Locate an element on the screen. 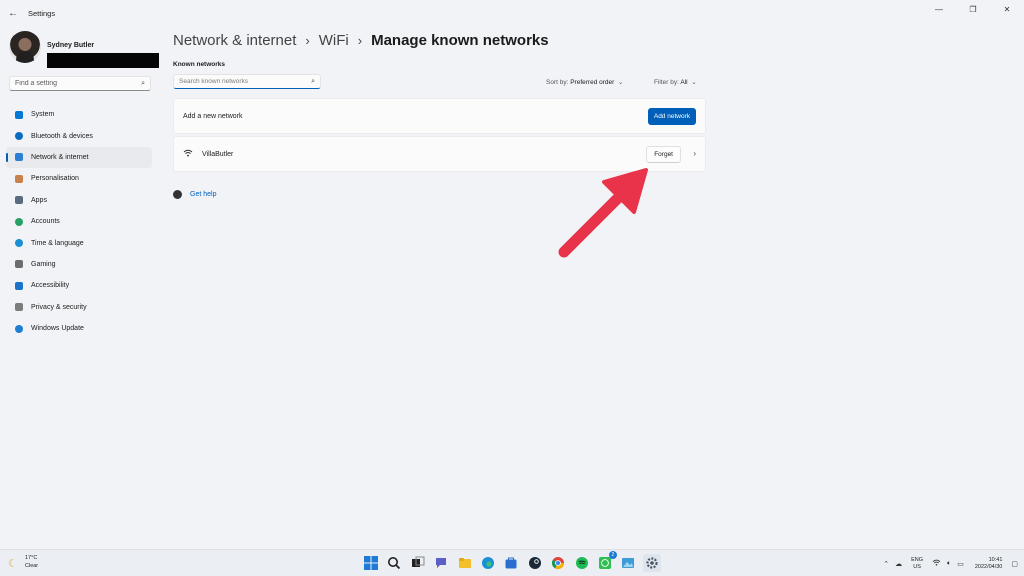  sidebar-item-system: System is located at coordinates (79, 114).